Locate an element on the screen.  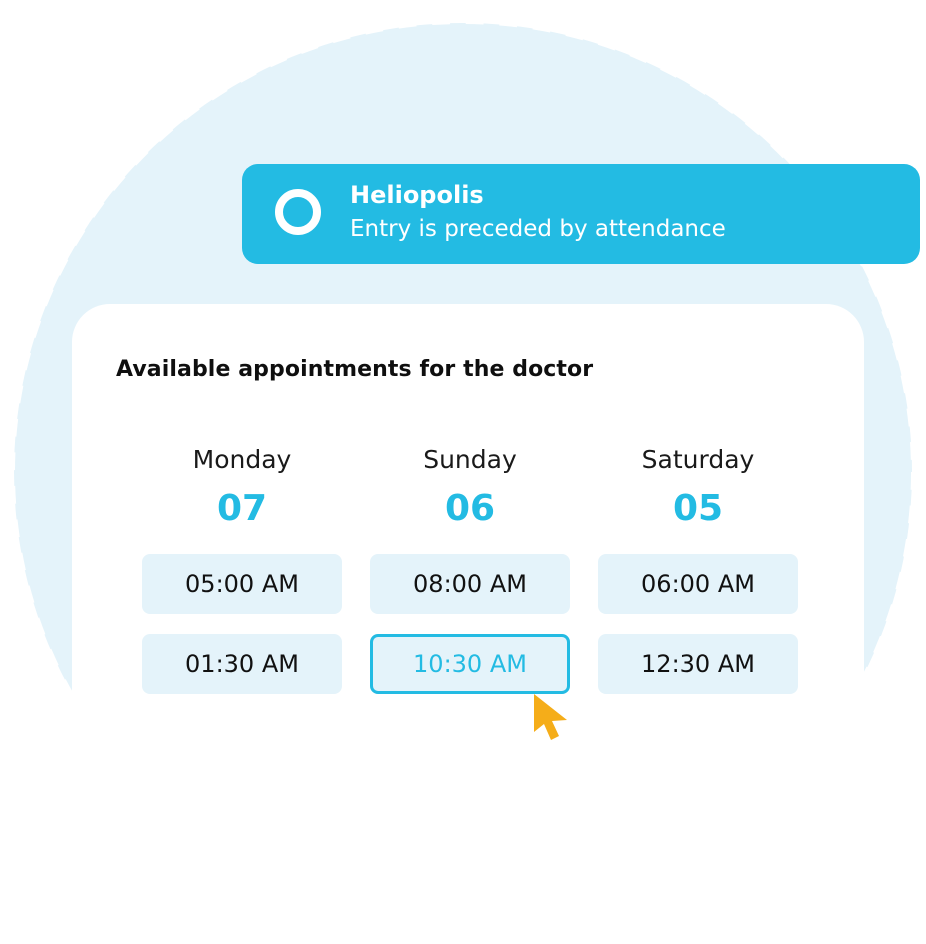
day-date: 07 is located at coordinates (242, 508).